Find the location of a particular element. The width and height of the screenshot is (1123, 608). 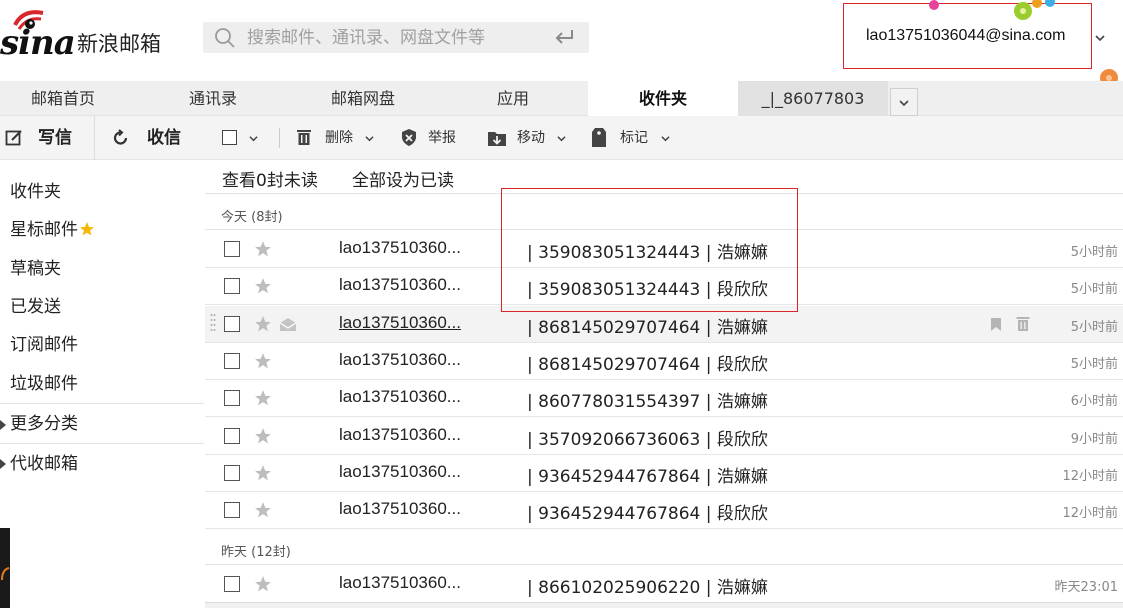

row-subject: | 860778031554397 | 浩嫲嫲 is located at coordinates (647, 399).